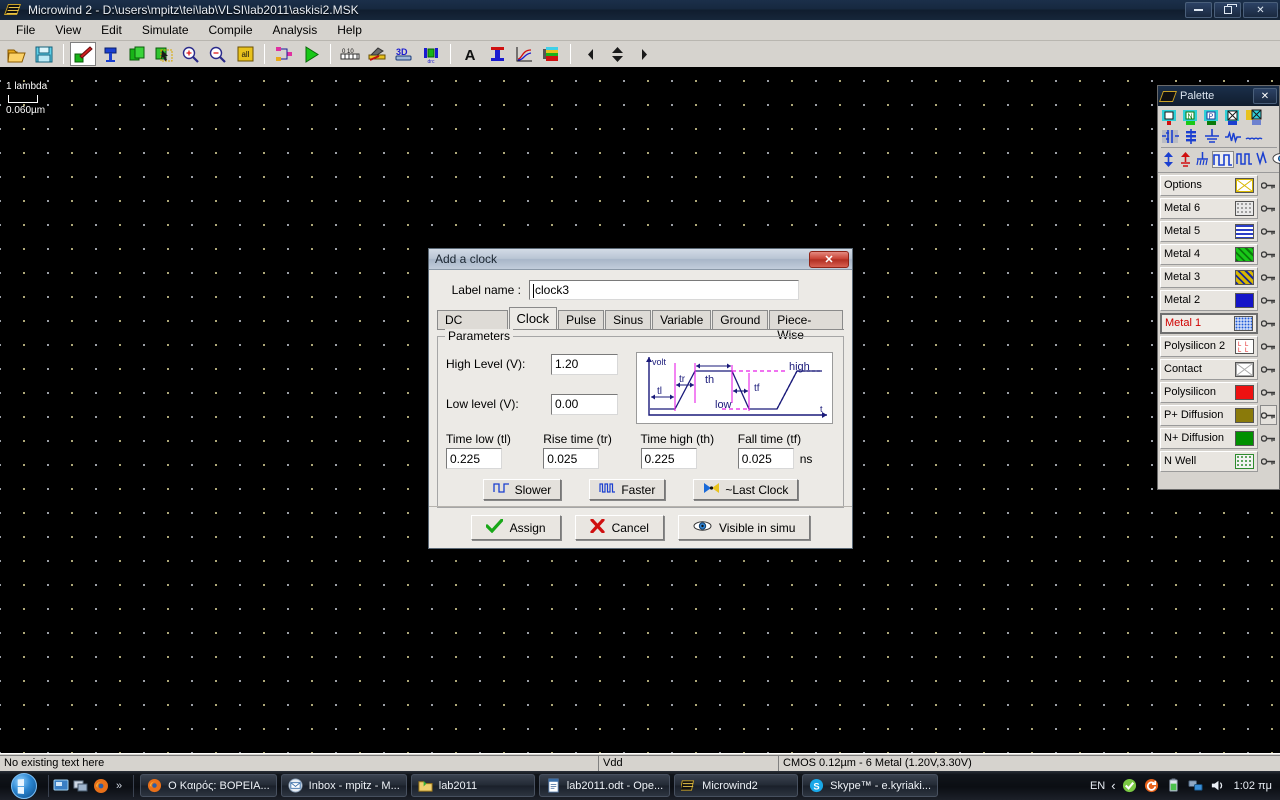 The width and height of the screenshot is (1280, 800). Describe the element at coordinates (245, 54) in the screenshot. I see `view-all-icon: all` at that location.